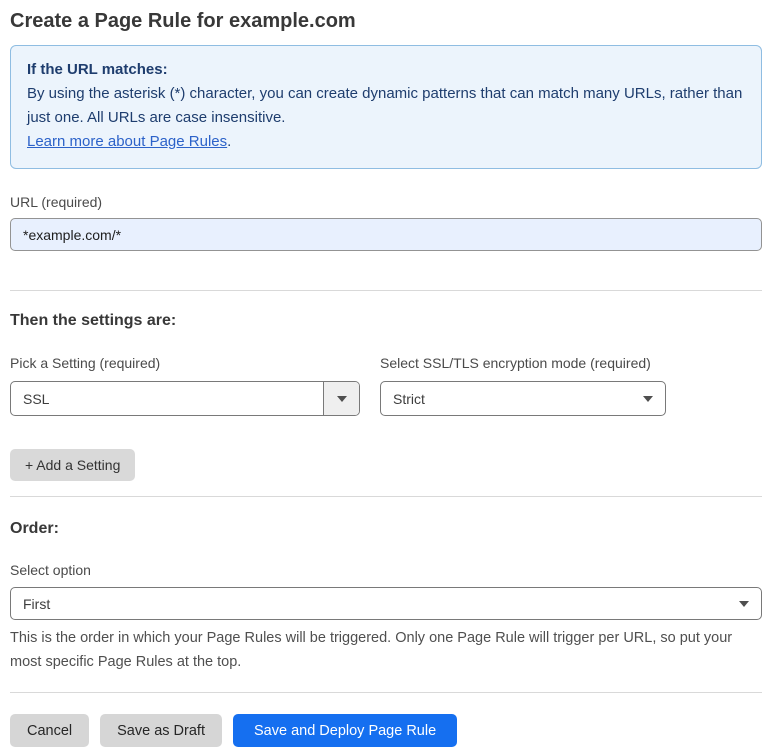  I want to click on order-section-heading: Order:, so click(34, 528).